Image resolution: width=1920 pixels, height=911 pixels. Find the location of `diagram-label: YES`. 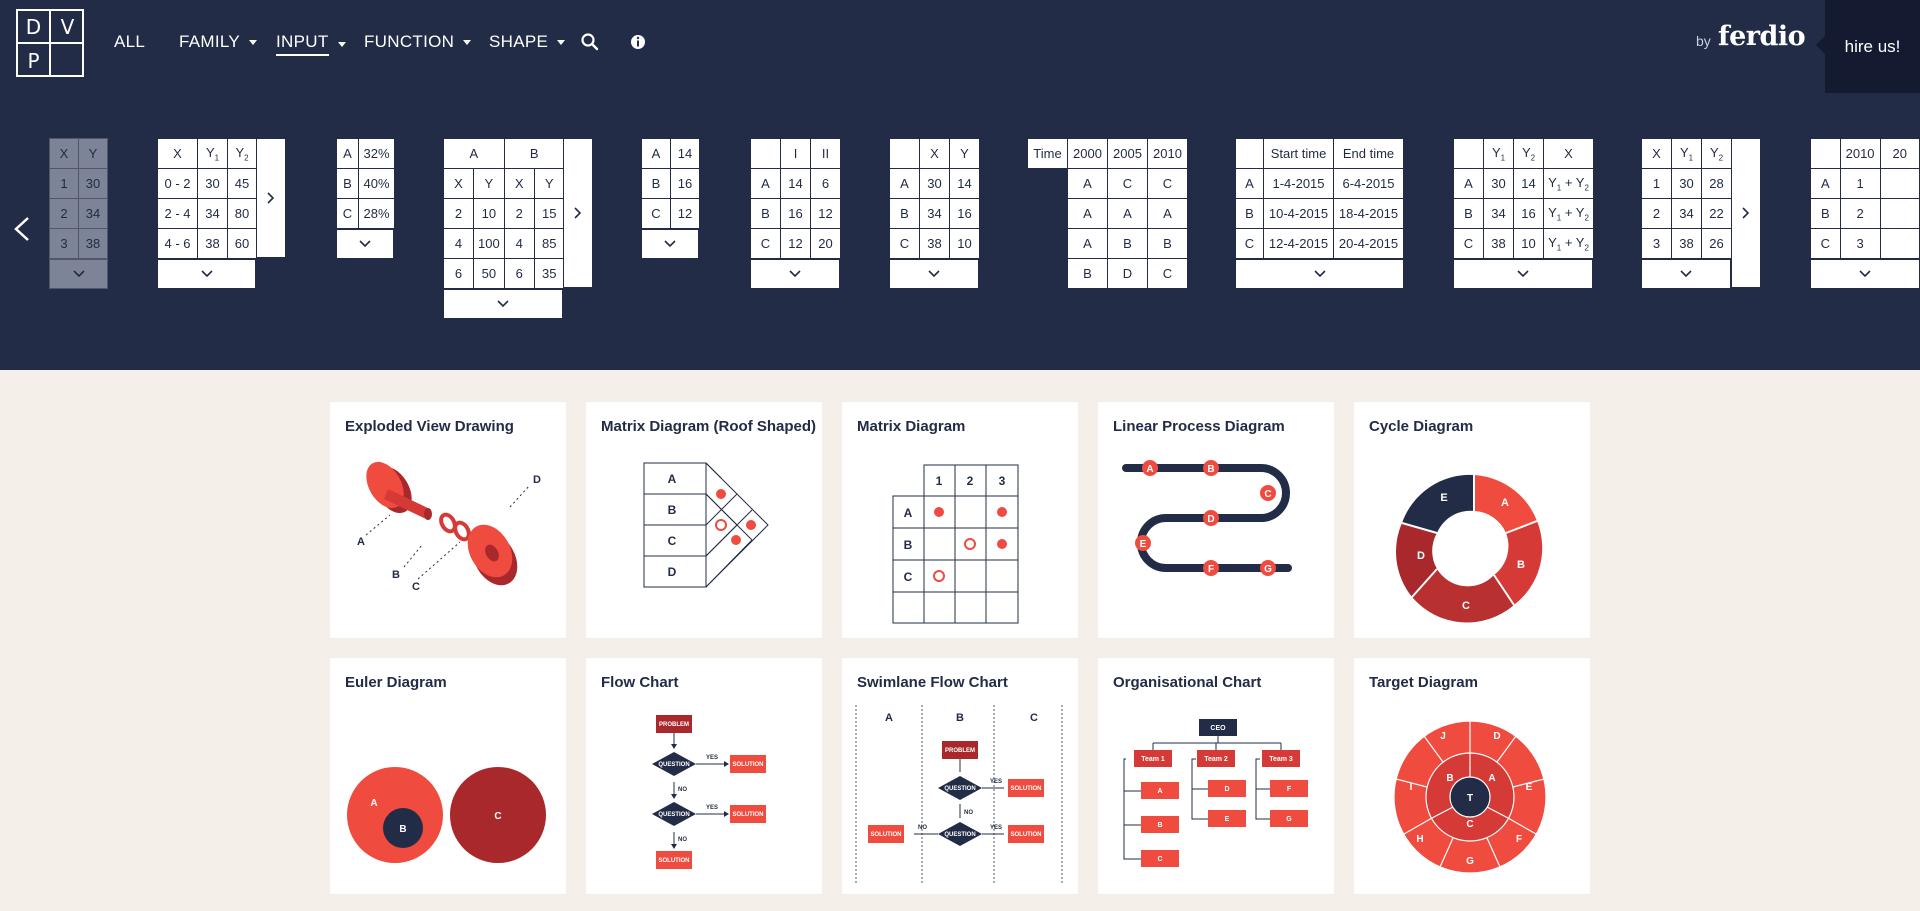

diagram-label: YES is located at coordinates (712, 808).